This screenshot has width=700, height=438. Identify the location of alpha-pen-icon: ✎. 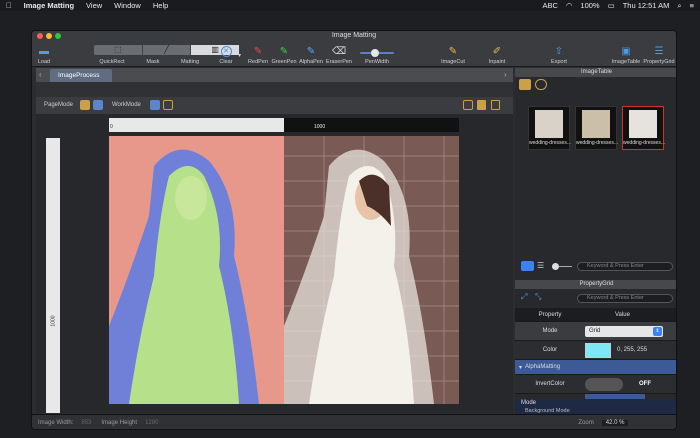
(311, 51).